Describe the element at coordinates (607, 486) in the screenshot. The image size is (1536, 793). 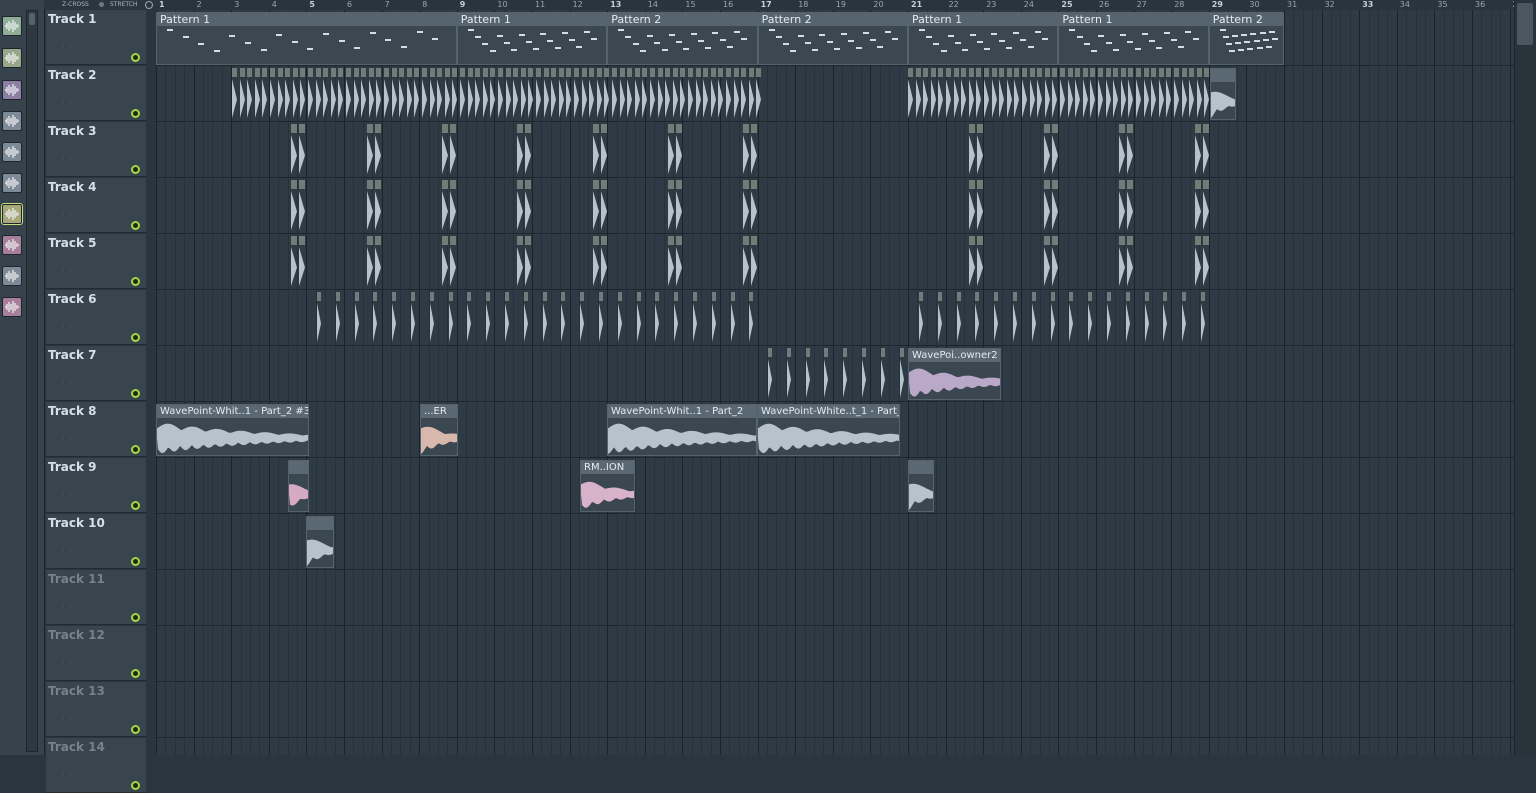
I see `audio-clip: ↦ RM..ION` at that location.